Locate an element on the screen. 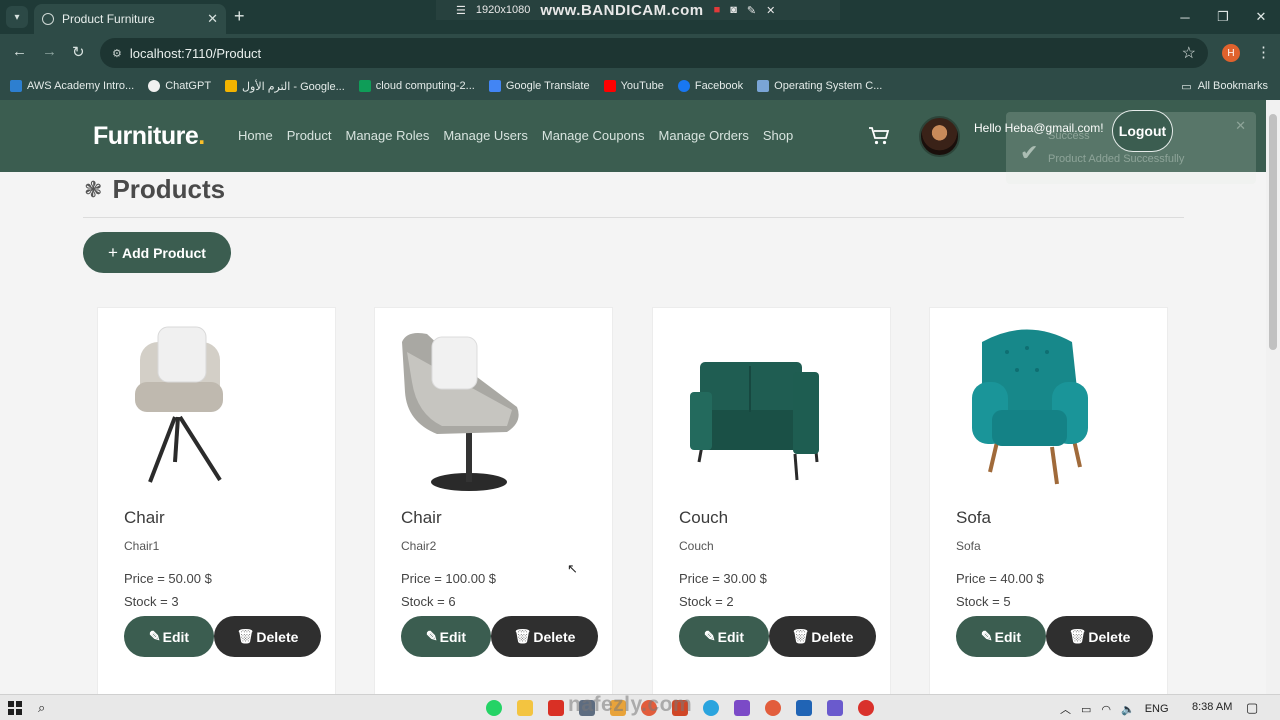  tab-title: Product Furniture is located at coordinates (108, 19).